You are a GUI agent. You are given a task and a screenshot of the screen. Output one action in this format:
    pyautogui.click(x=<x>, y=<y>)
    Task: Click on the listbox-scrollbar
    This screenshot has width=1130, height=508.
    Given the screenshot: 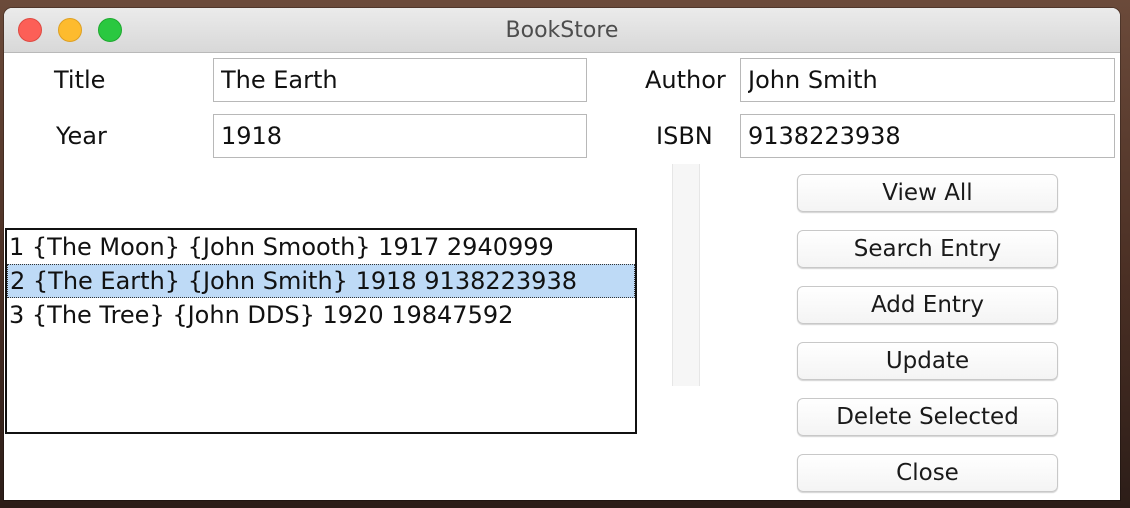 What is the action you would take?
    pyautogui.click(x=686, y=275)
    